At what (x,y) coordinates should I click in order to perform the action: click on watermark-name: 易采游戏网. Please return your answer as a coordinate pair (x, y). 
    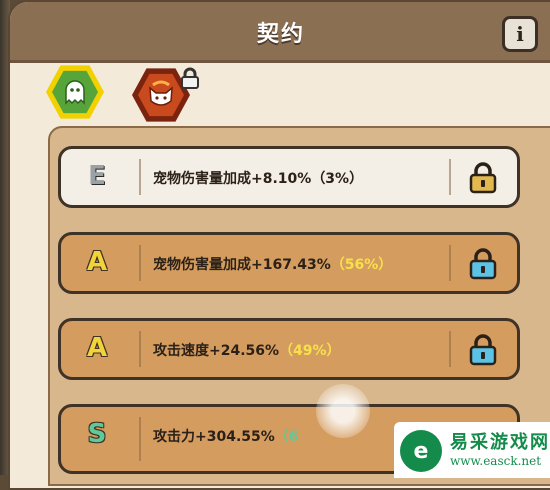
    Looking at the image, I should click on (500, 442).